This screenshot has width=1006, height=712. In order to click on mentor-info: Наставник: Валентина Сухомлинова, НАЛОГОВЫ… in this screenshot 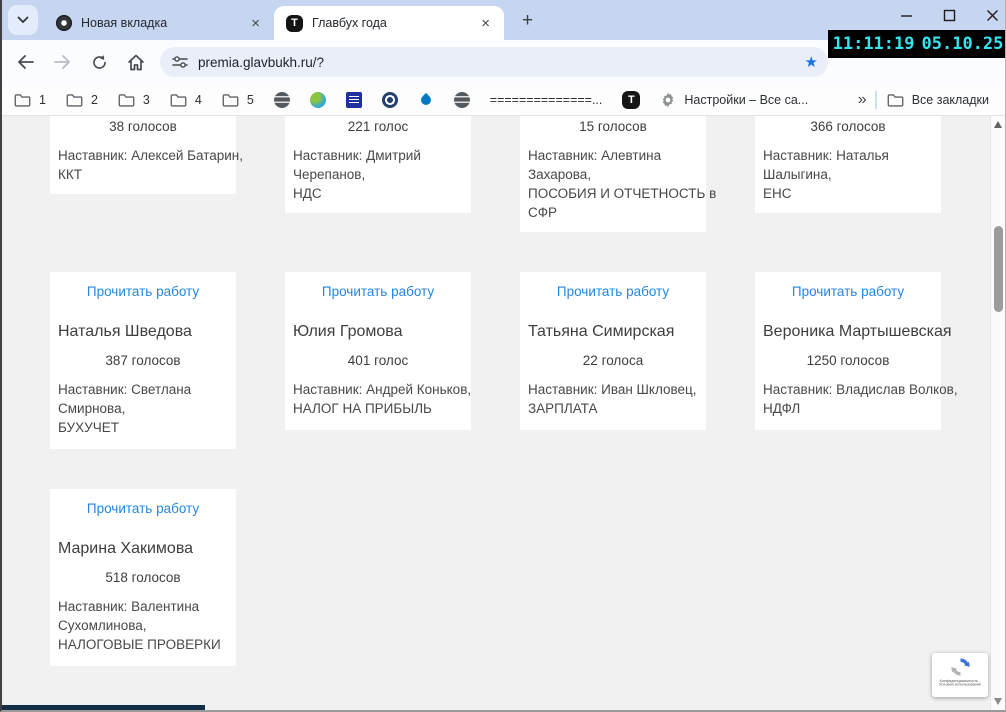, I will do `click(139, 625)`.